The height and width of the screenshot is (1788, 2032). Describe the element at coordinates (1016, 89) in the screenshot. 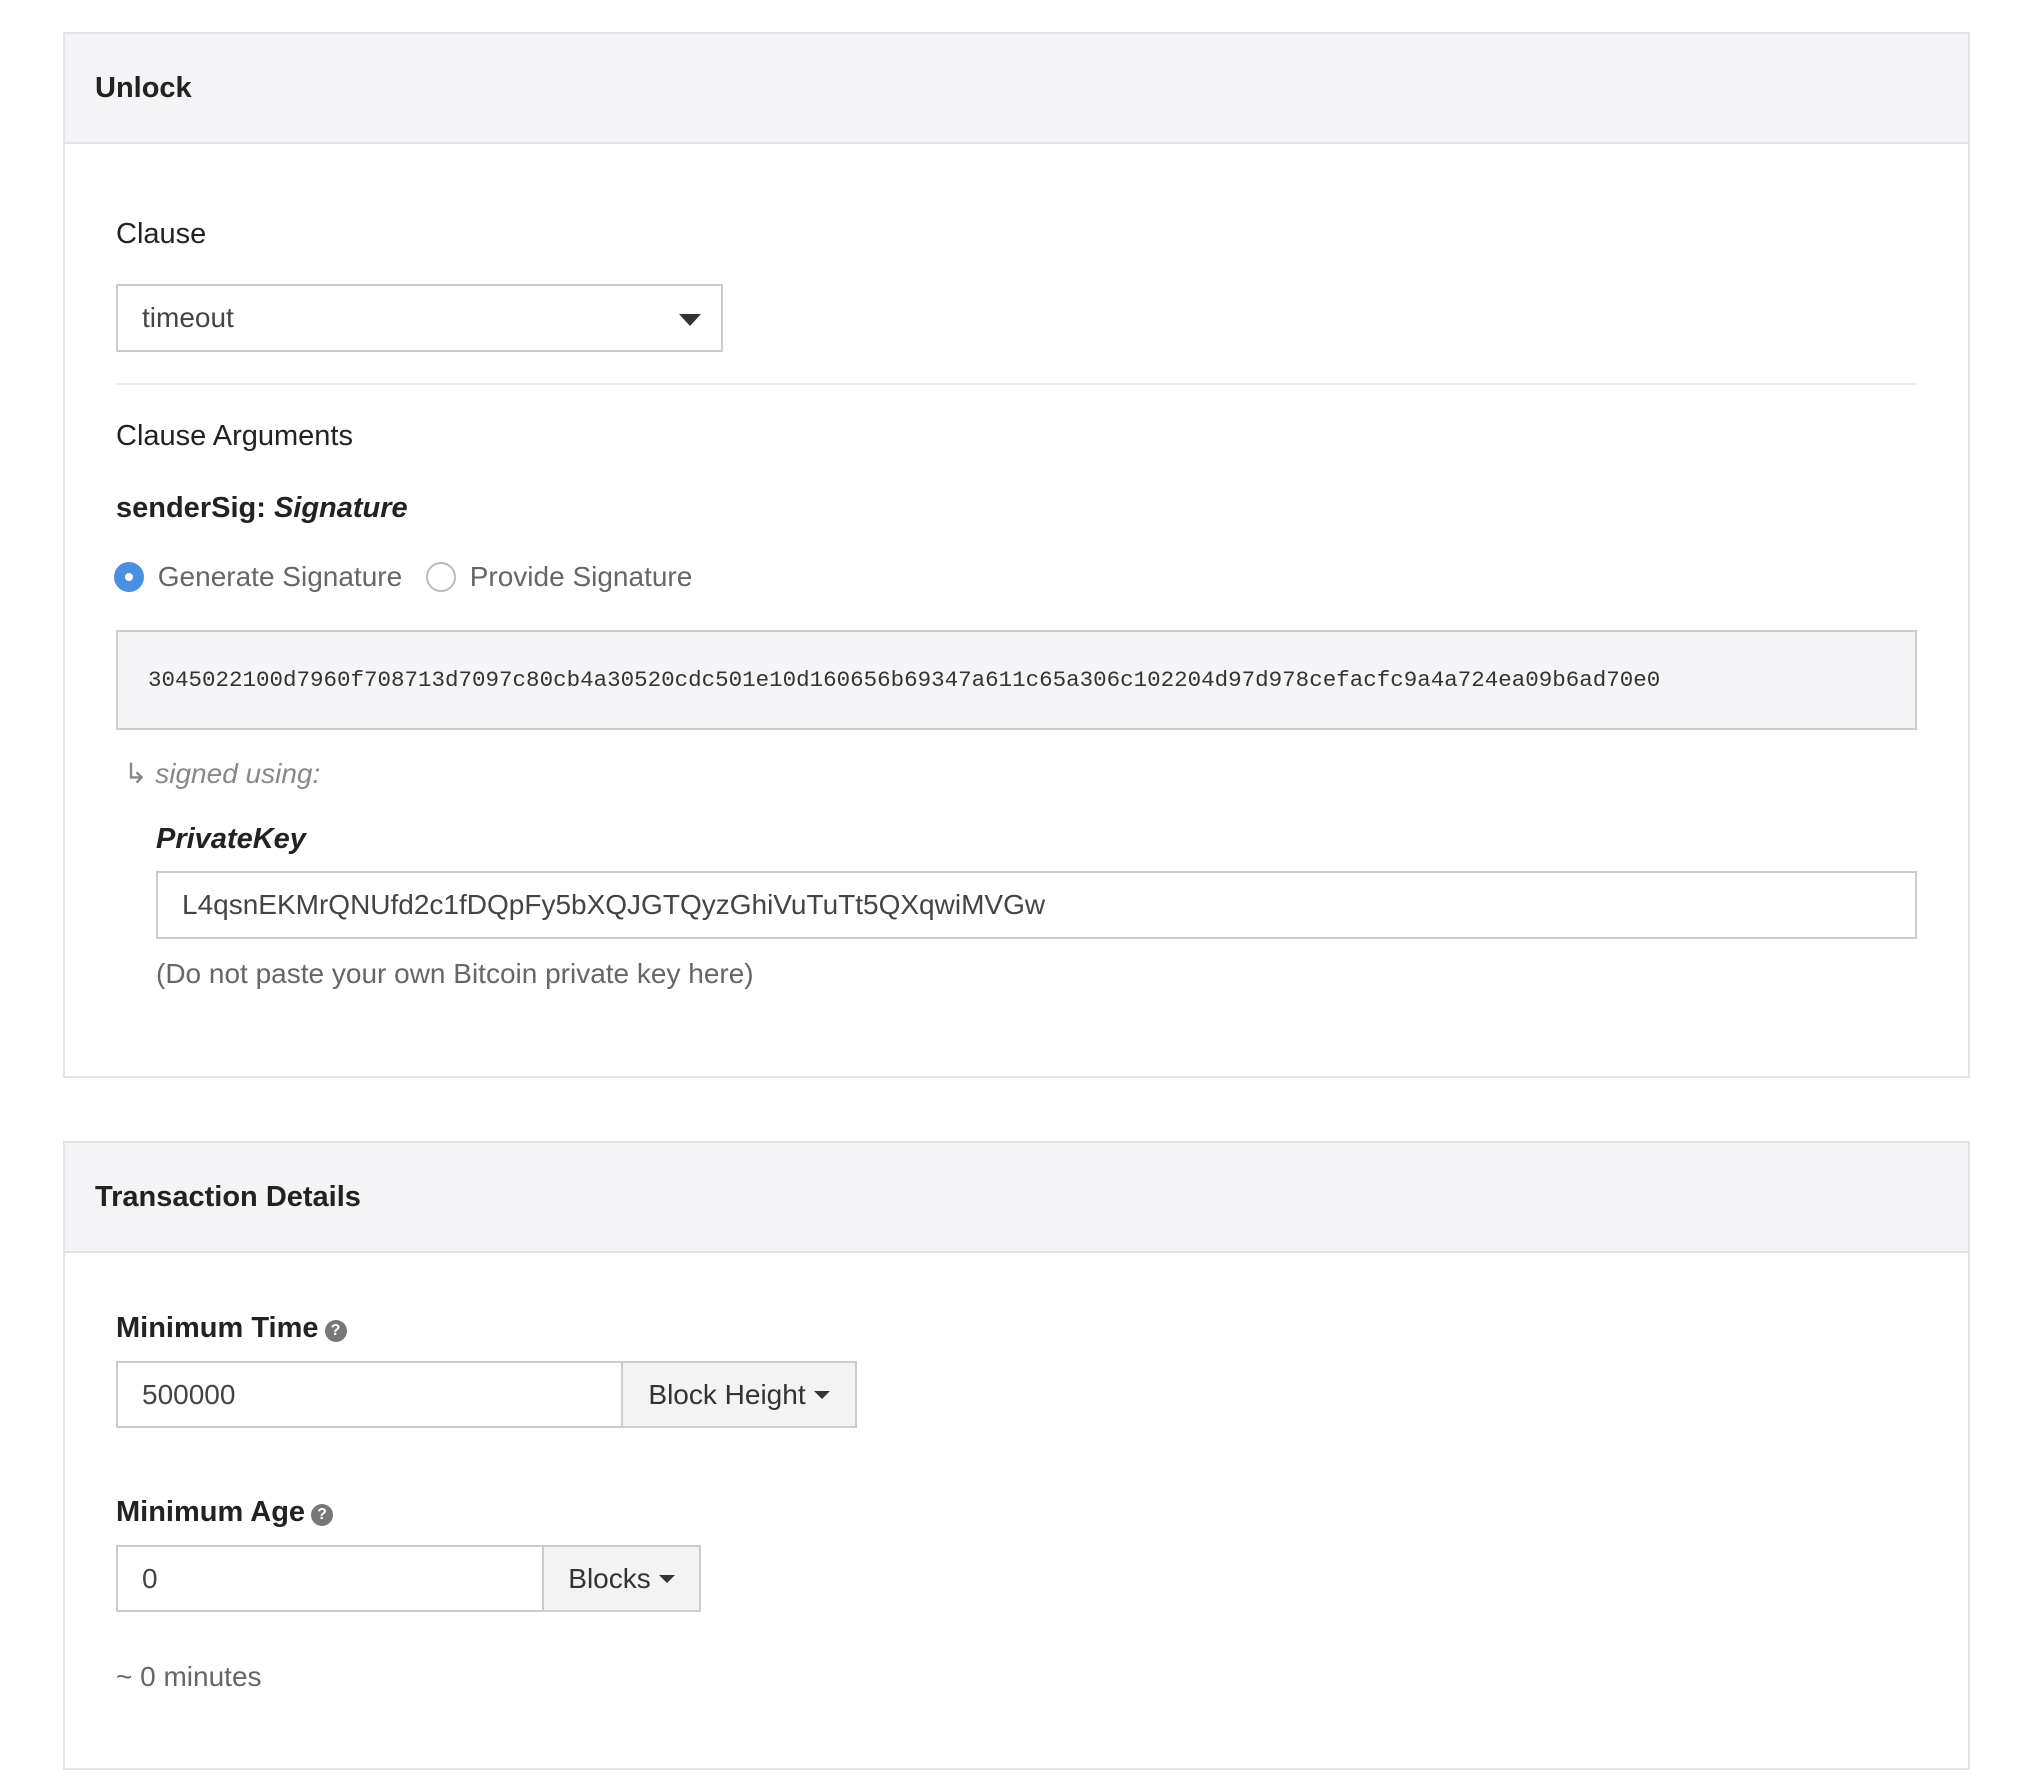

I see `unlock-title: Unlock` at that location.